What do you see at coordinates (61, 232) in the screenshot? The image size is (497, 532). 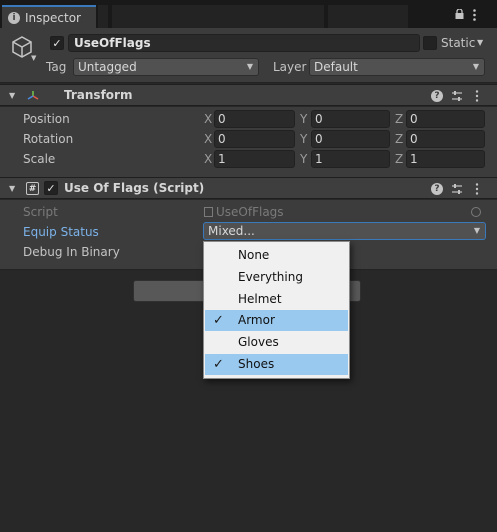 I see `equip-status-label: Equip Status` at bounding box center [61, 232].